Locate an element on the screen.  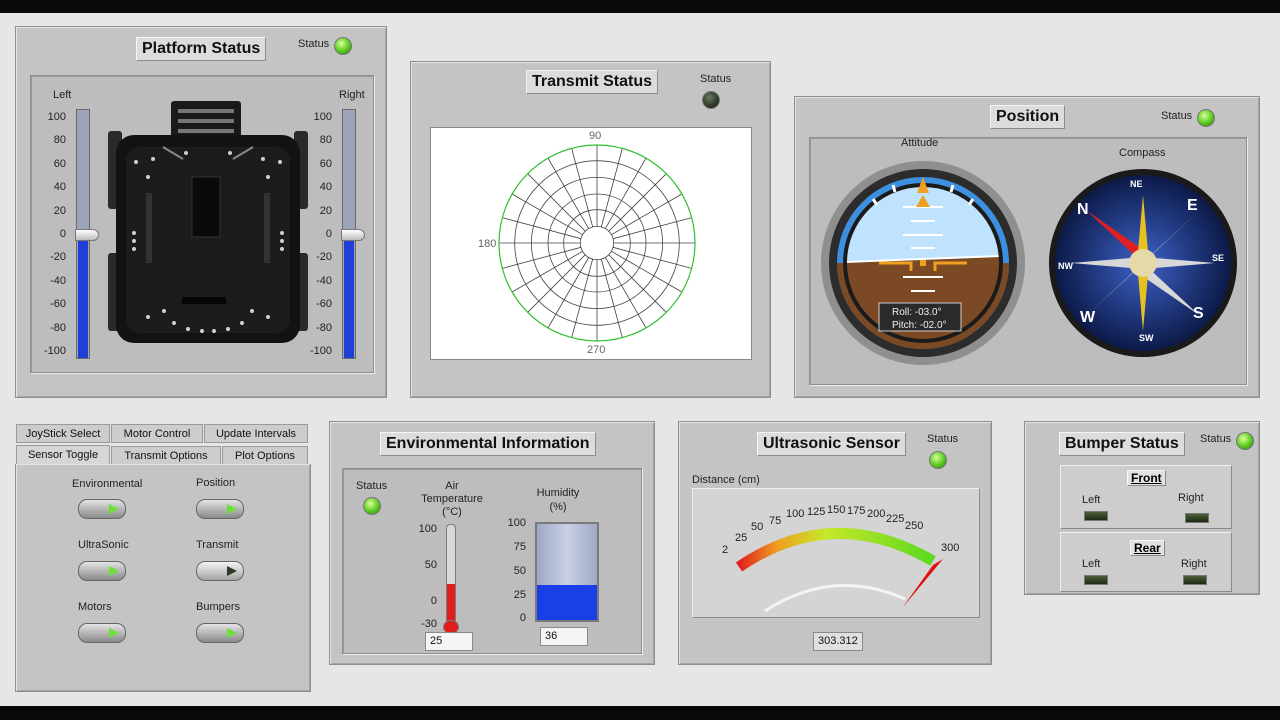
left-tick: -40 is located at coordinates (58, 281).